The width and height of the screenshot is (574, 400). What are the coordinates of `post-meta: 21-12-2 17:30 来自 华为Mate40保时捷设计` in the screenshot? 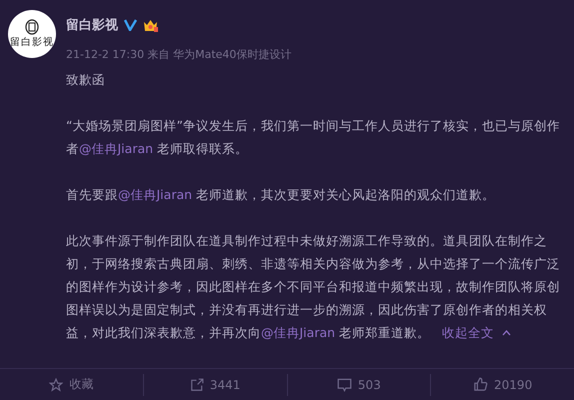 It's located at (179, 54).